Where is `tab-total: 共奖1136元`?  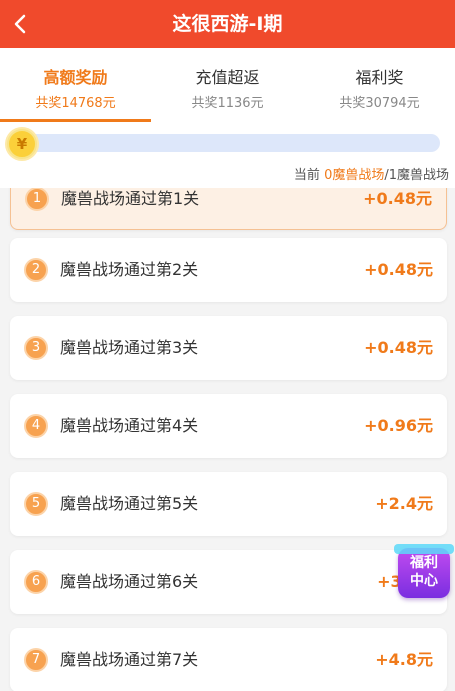
tab-total: 共奖1136元 is located at coordinates (227, 103).